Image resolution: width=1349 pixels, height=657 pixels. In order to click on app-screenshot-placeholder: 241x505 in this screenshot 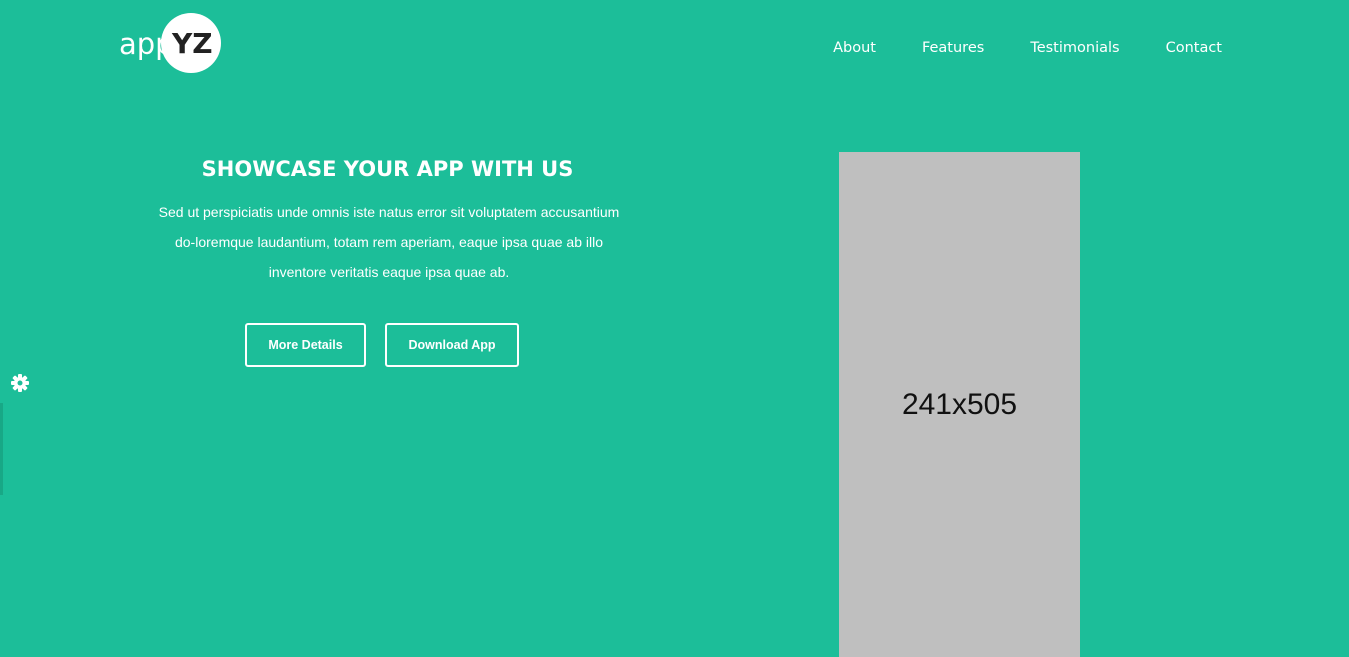, I will do `click(959, 404)`.